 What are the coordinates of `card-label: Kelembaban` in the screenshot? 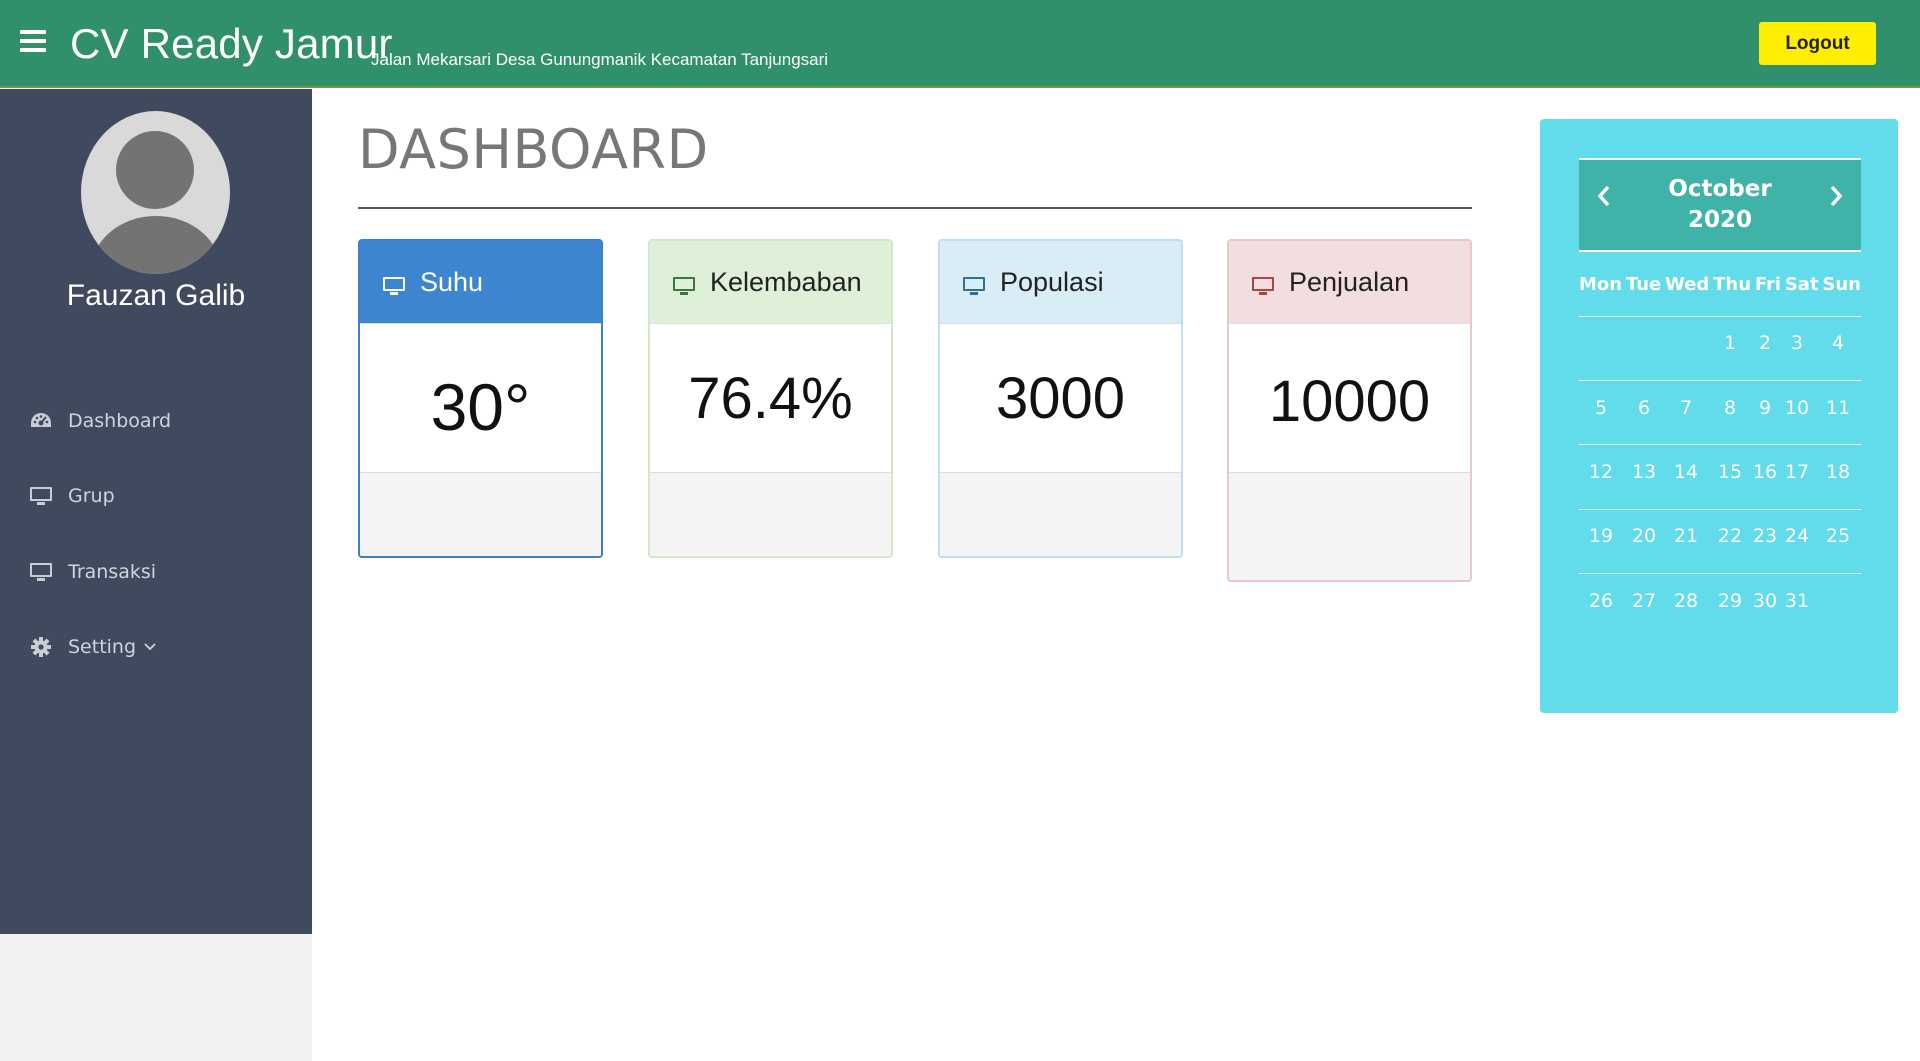 It's located at (786, 281).